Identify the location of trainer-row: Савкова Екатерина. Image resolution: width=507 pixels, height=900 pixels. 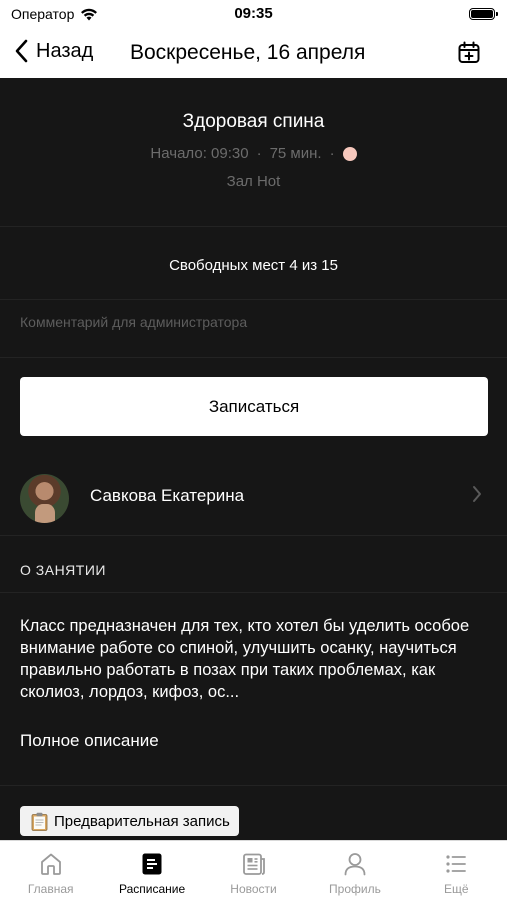
(253, 503).